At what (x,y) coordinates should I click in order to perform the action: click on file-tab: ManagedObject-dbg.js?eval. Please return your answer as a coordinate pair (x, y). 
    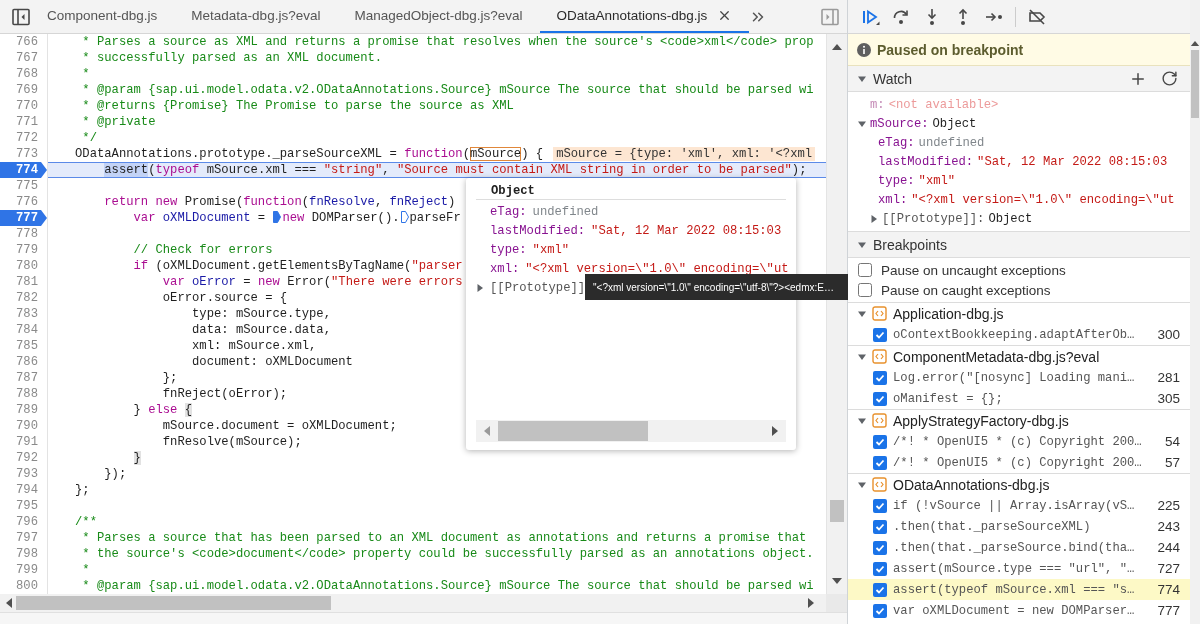
    Looking at the image, I should click on (438, 16).